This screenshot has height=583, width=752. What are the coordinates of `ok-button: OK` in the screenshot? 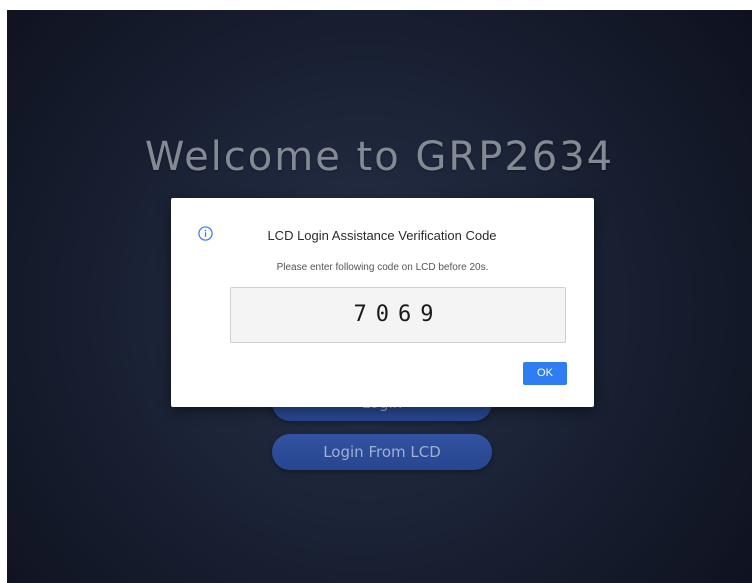 It's located at (545, 373).